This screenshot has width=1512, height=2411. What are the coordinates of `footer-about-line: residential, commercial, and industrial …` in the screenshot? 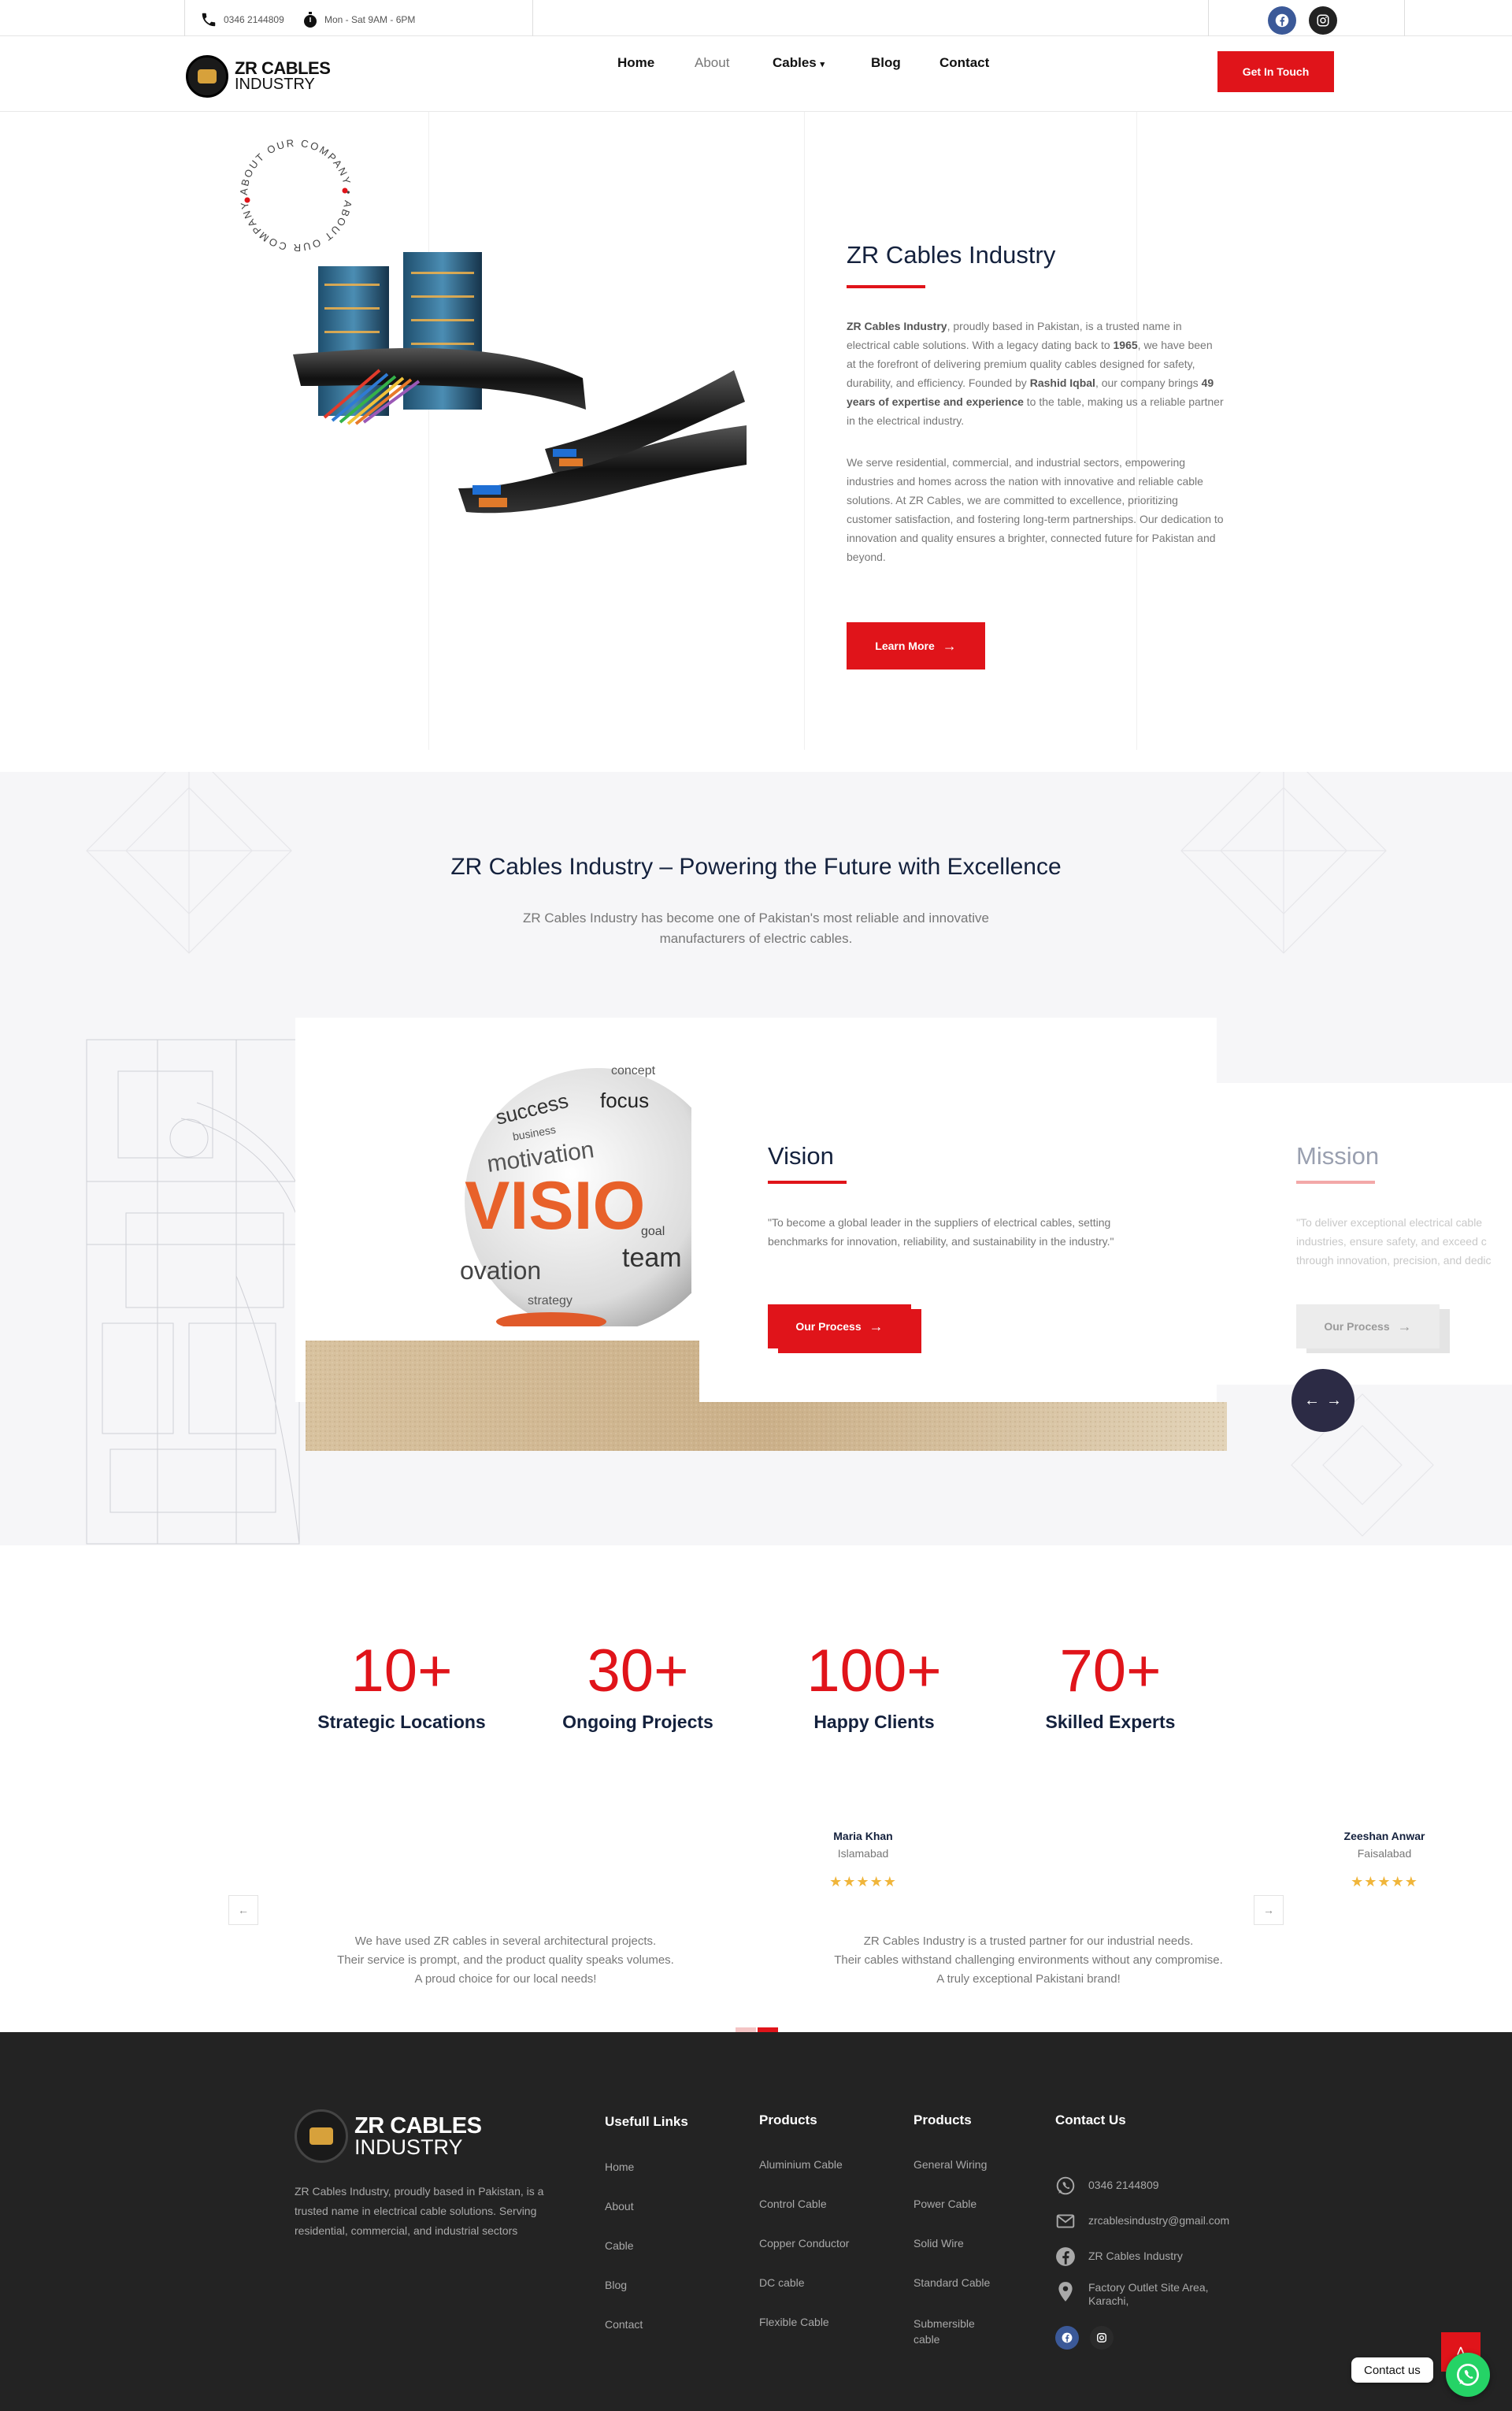 It's located at (406, 2230).